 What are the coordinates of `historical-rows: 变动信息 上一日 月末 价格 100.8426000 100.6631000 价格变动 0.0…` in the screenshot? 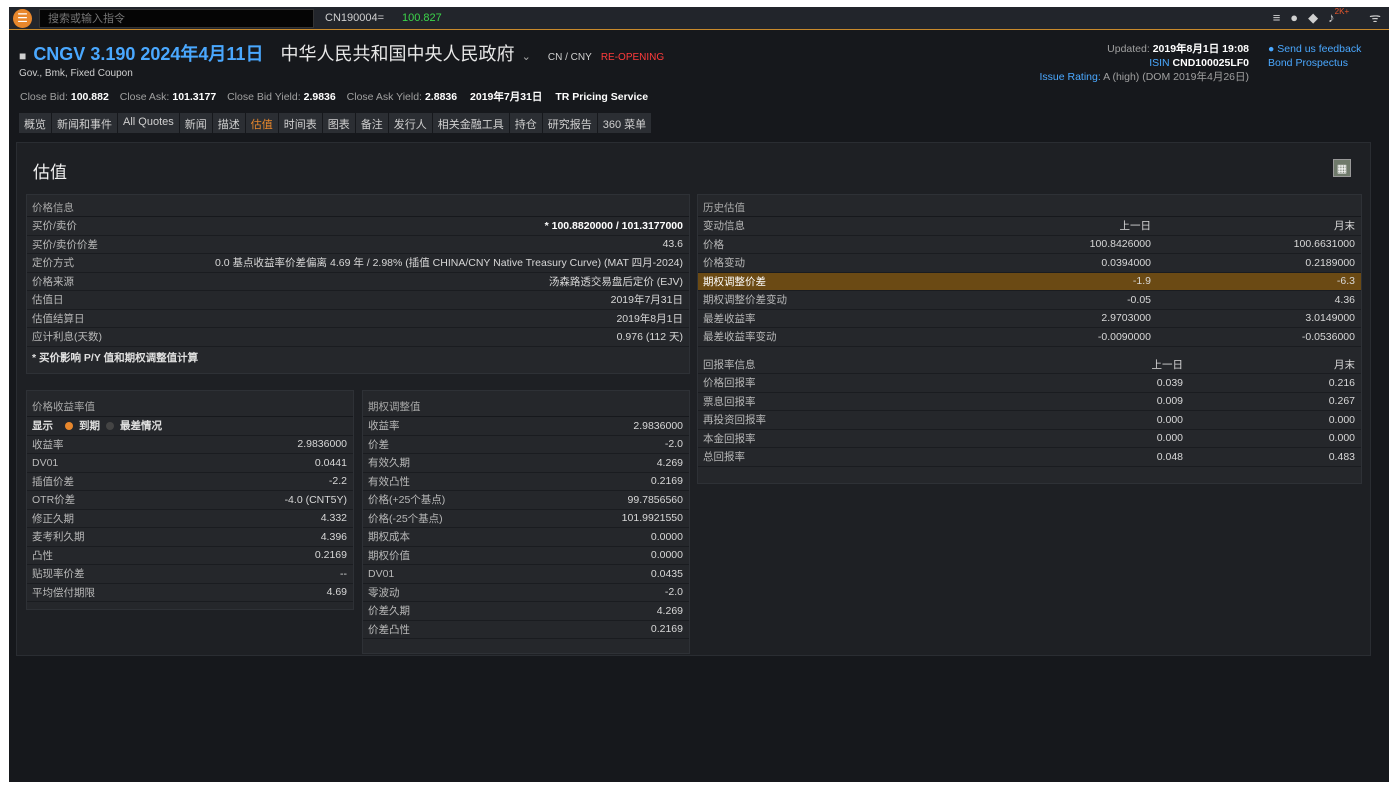 It's located at (1029, 342).